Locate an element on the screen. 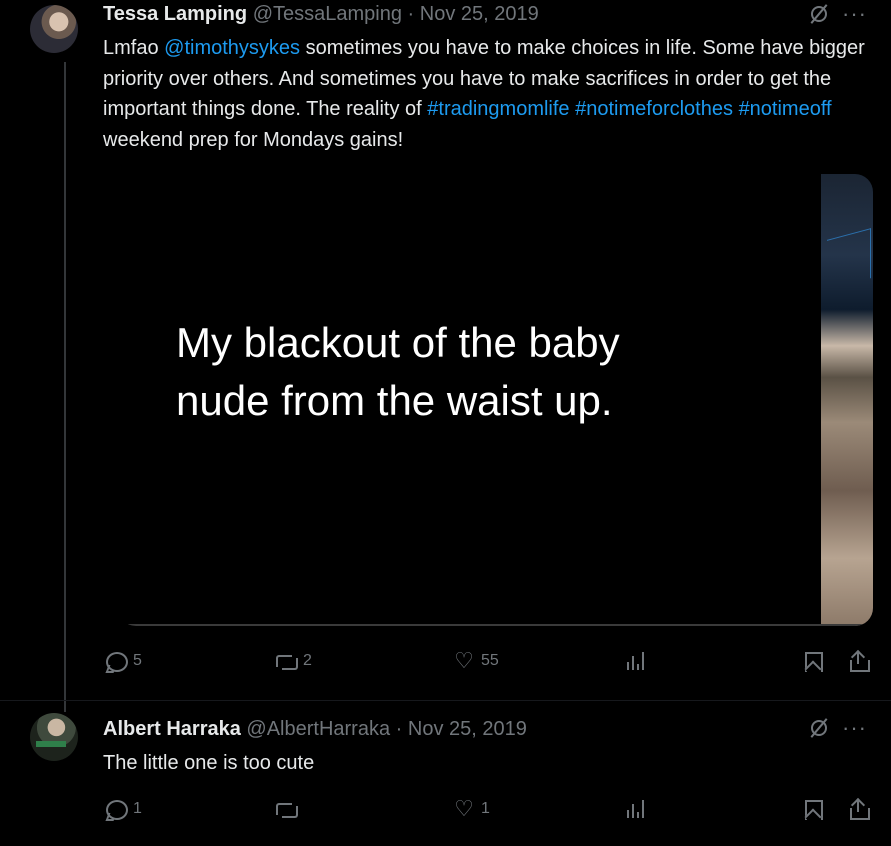 Image resolution: width=891 pixels, height=846 pixels. blackout-caption-line: My blackout of the baby is located at coordinates (398, 342).